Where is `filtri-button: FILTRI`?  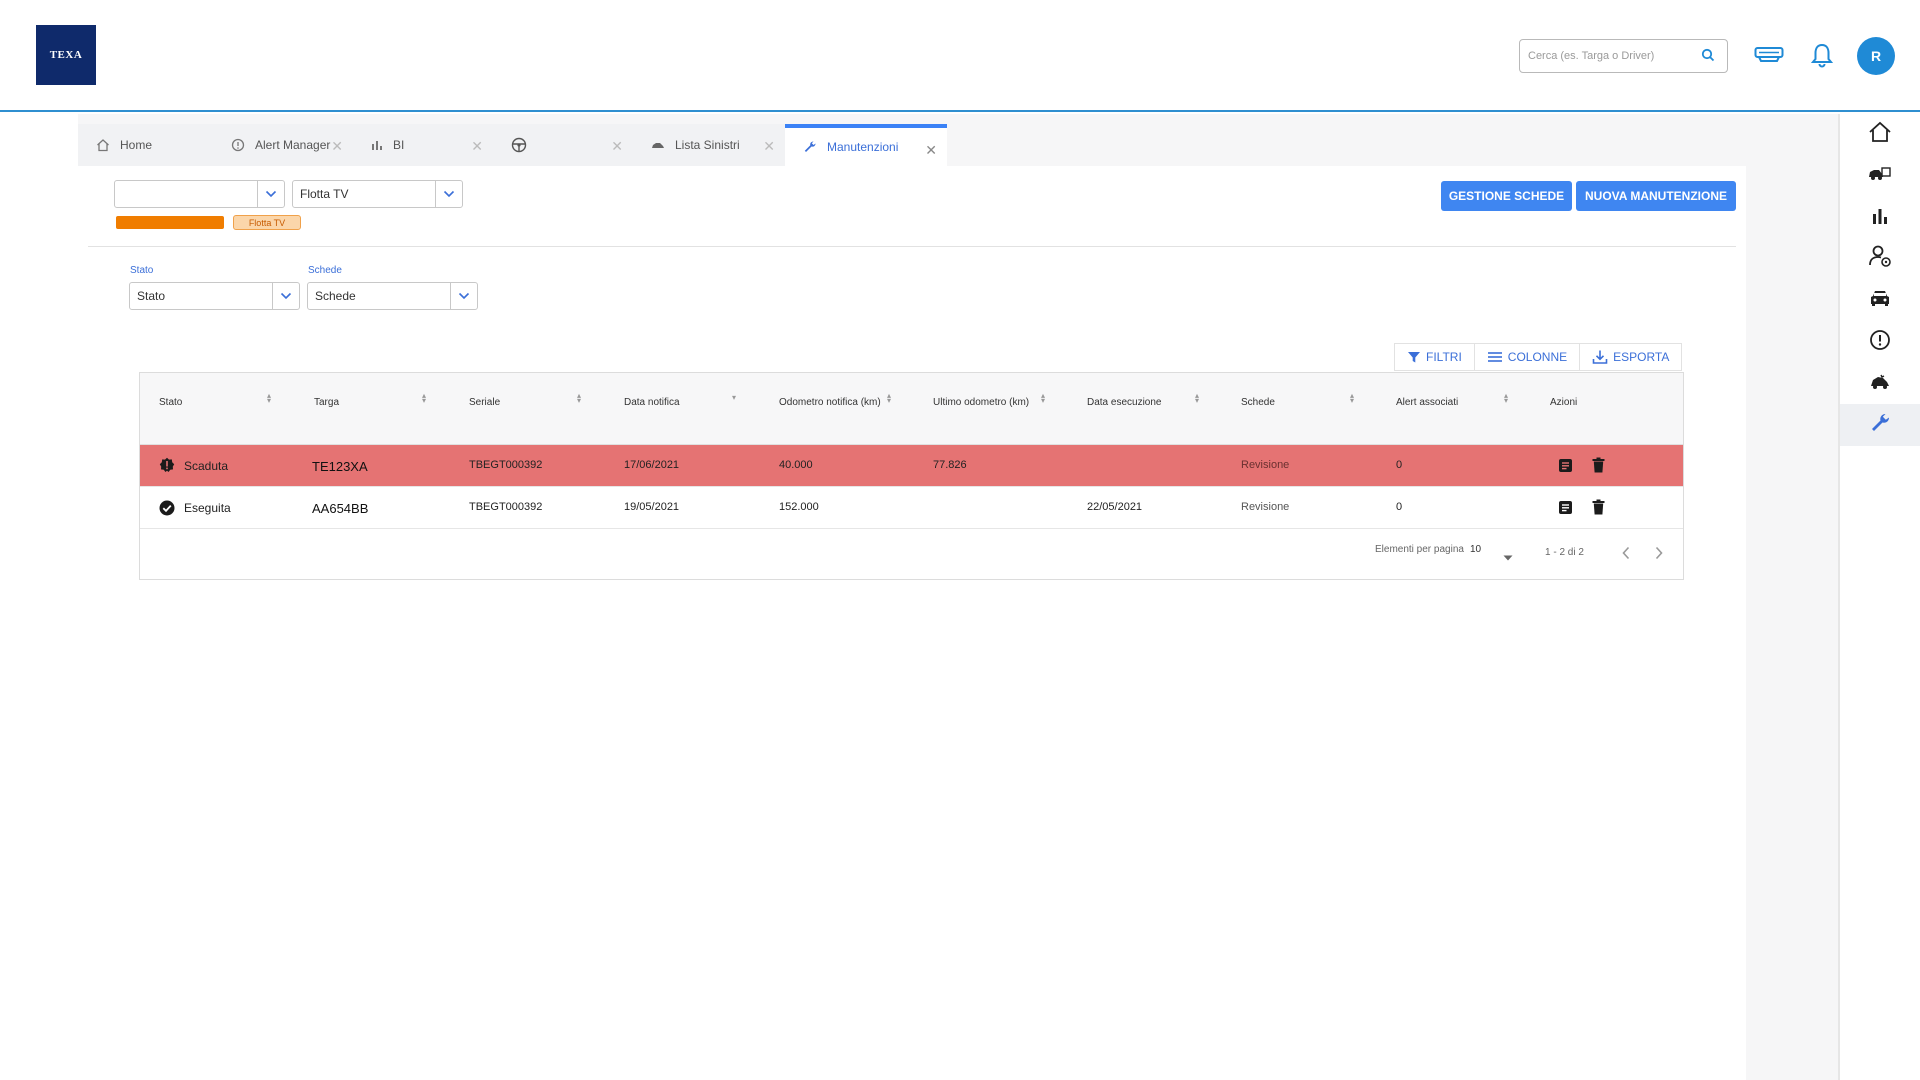
filtri-button: FILTRI is located at coordinates (1435, 357).